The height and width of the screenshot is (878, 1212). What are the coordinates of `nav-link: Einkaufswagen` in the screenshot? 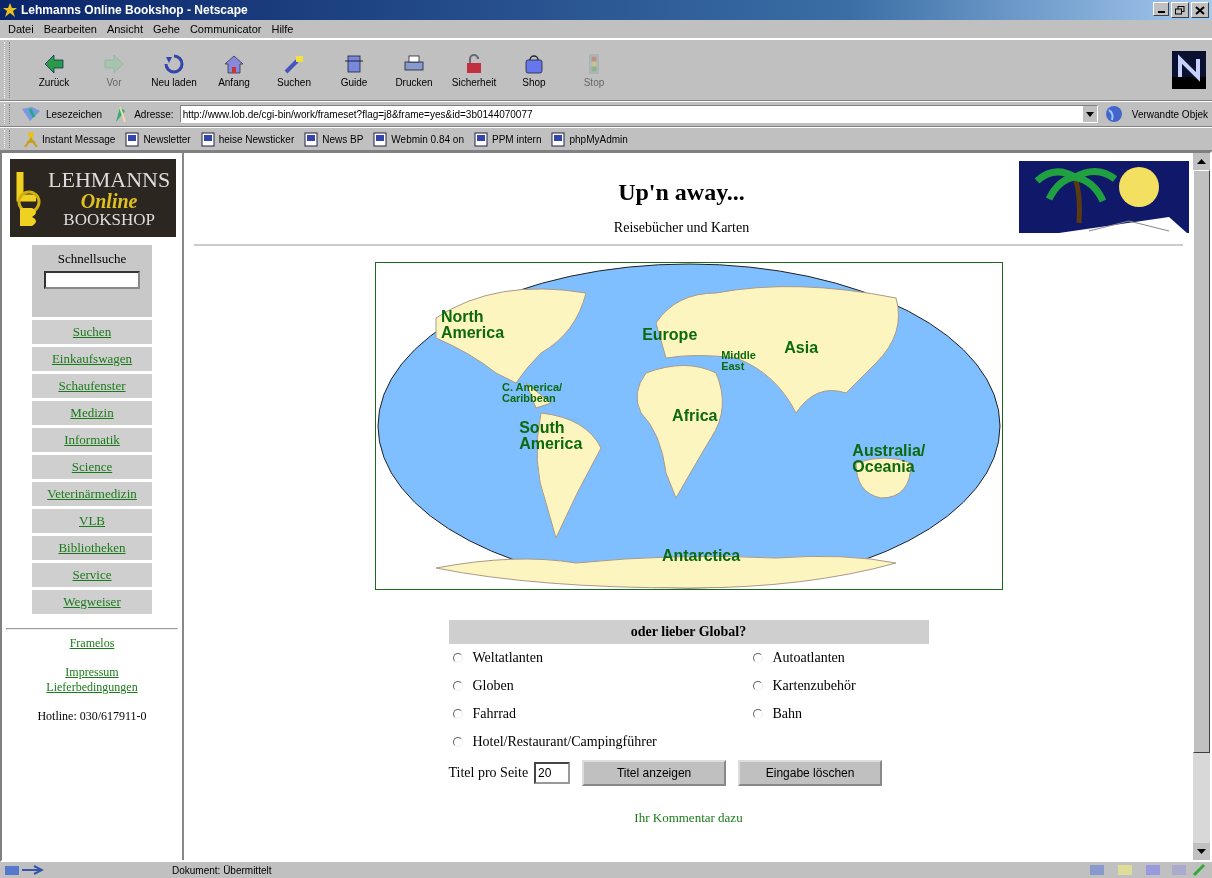 It's located at (92, 359).